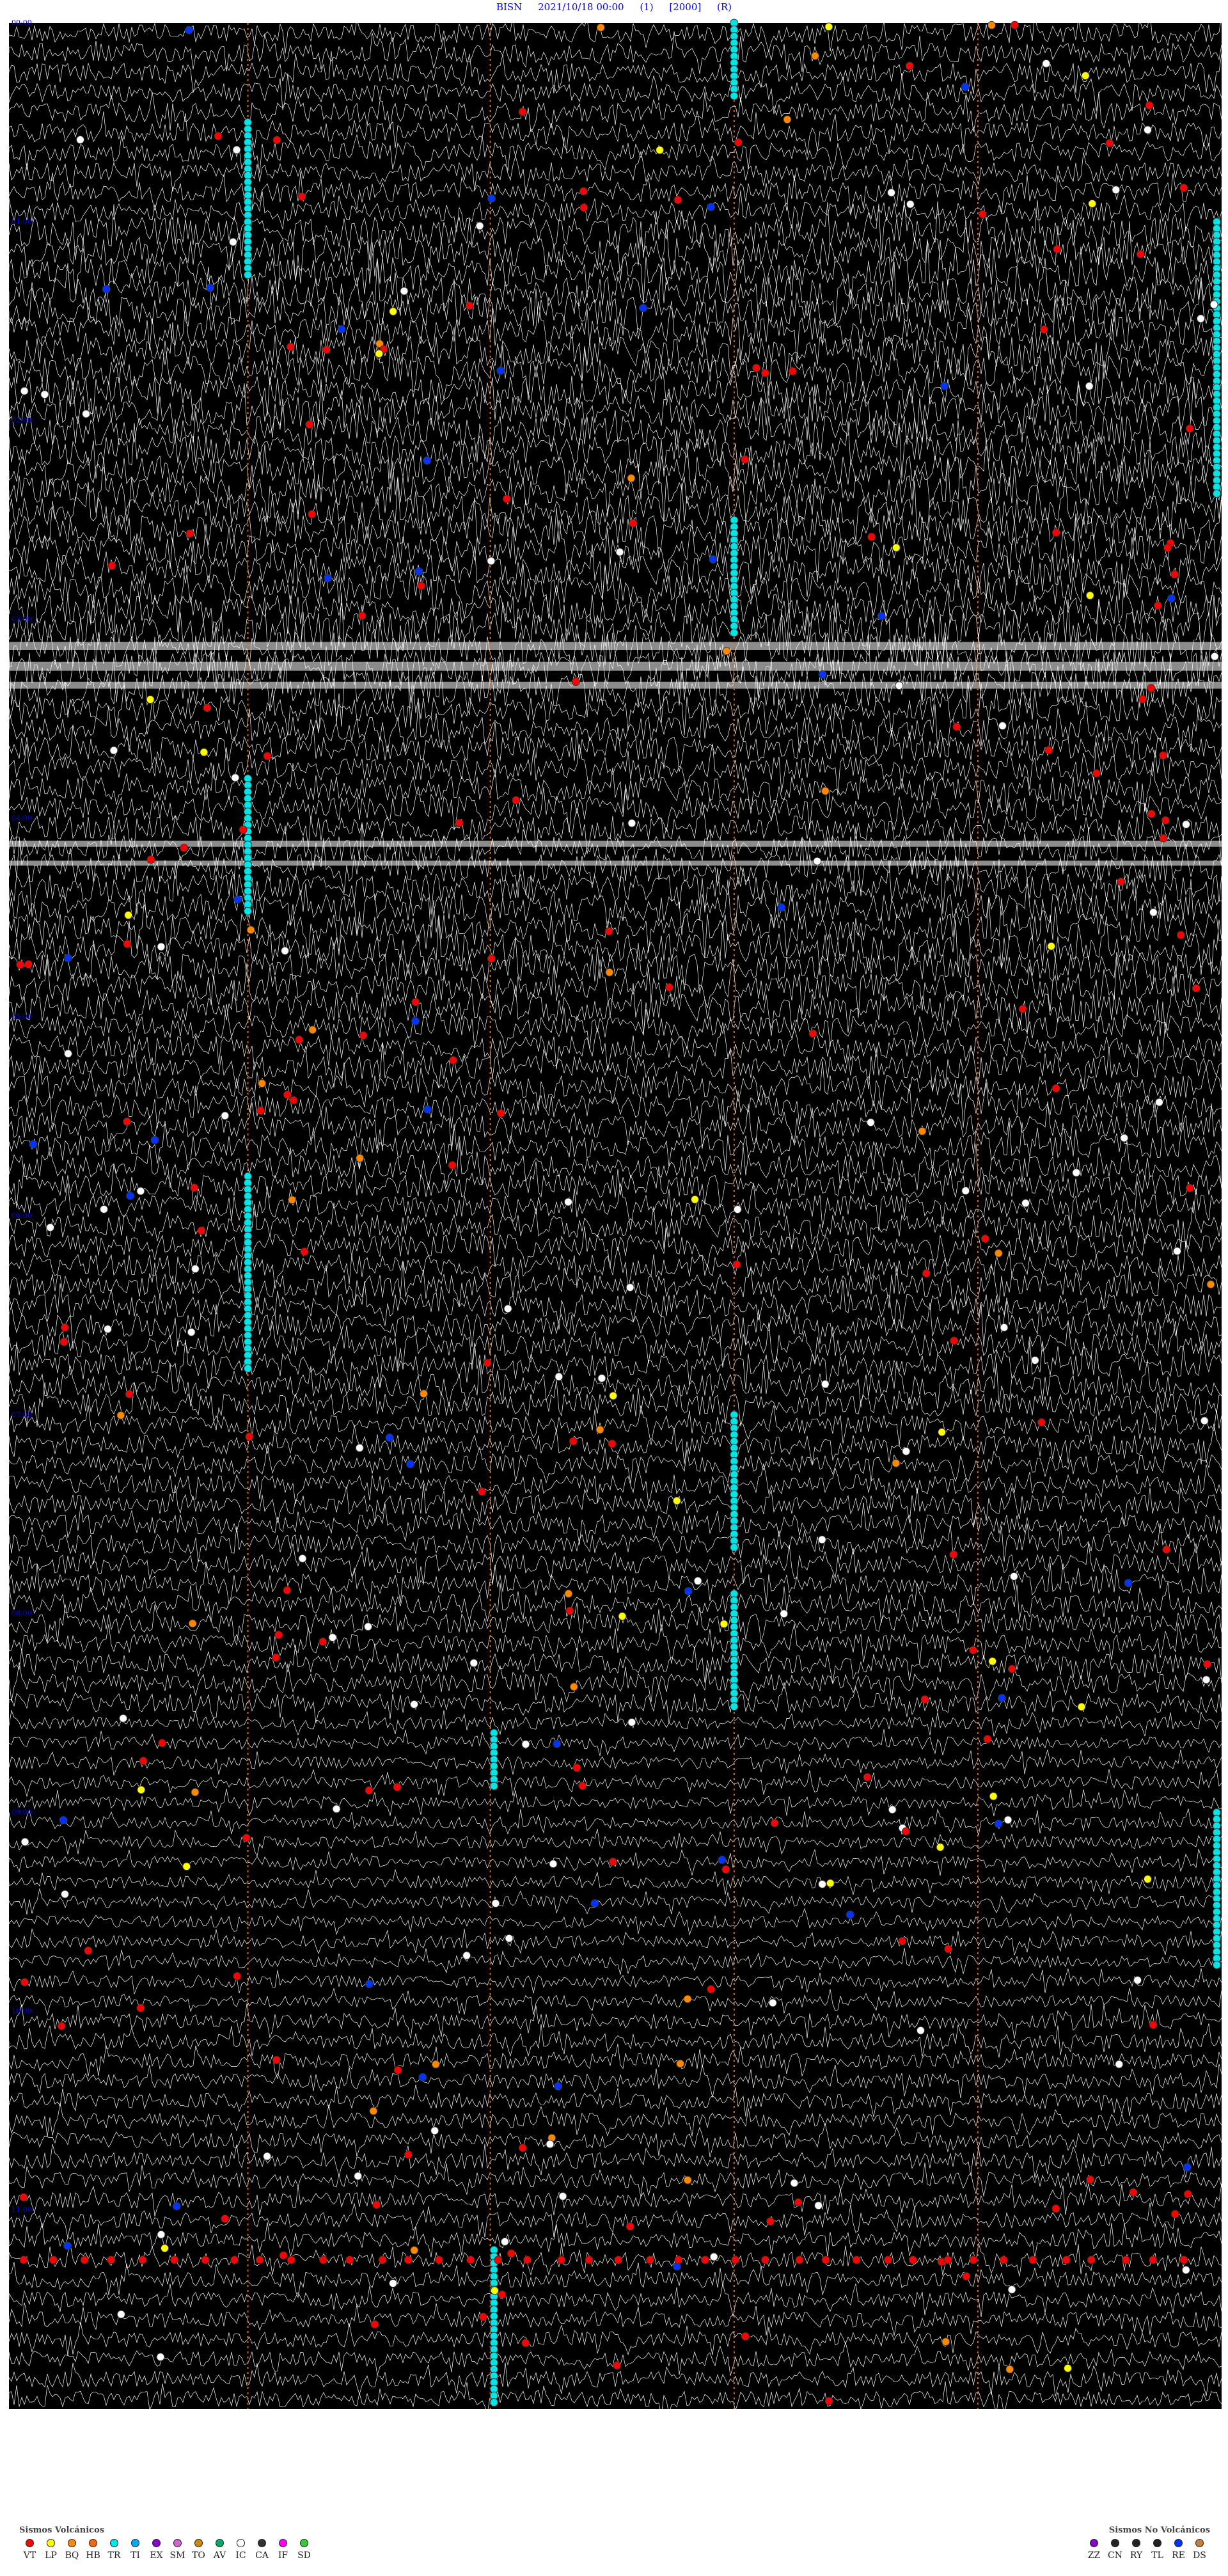 This screenshot has height=2576, width=1228. Describe the element at coordinates (1157, 2555) in the screenshot. I see `legend-nonvolcanic-label-tl: TL` at that location.